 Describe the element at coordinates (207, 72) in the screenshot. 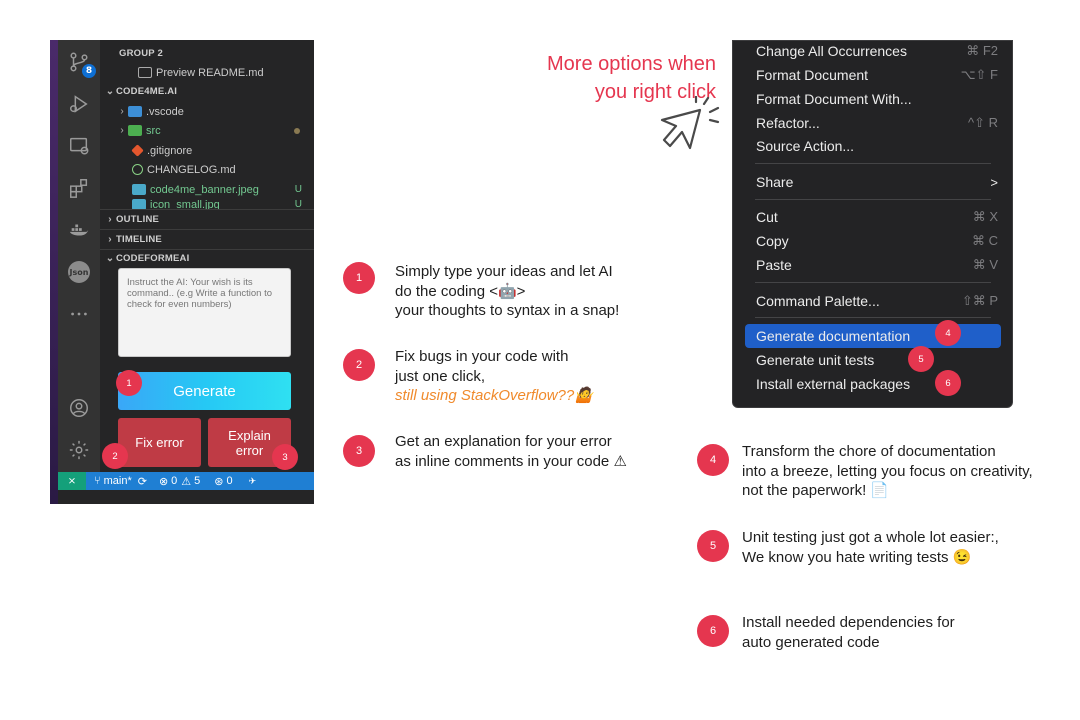

I see `preview-readme-item: Preview README.md` at that location.